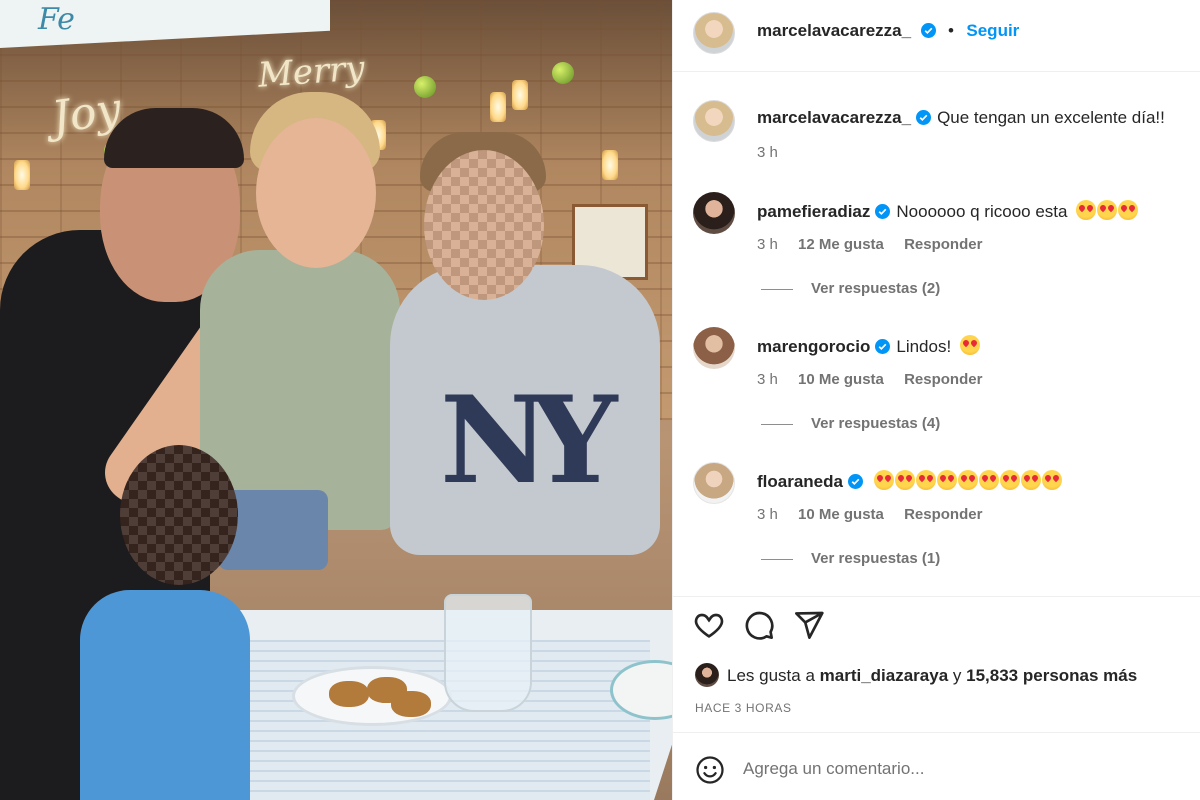 The height and width of the screenshot is (800, 1200). I want to click on author-username: marcelavacarezza_, so click(834, 30).